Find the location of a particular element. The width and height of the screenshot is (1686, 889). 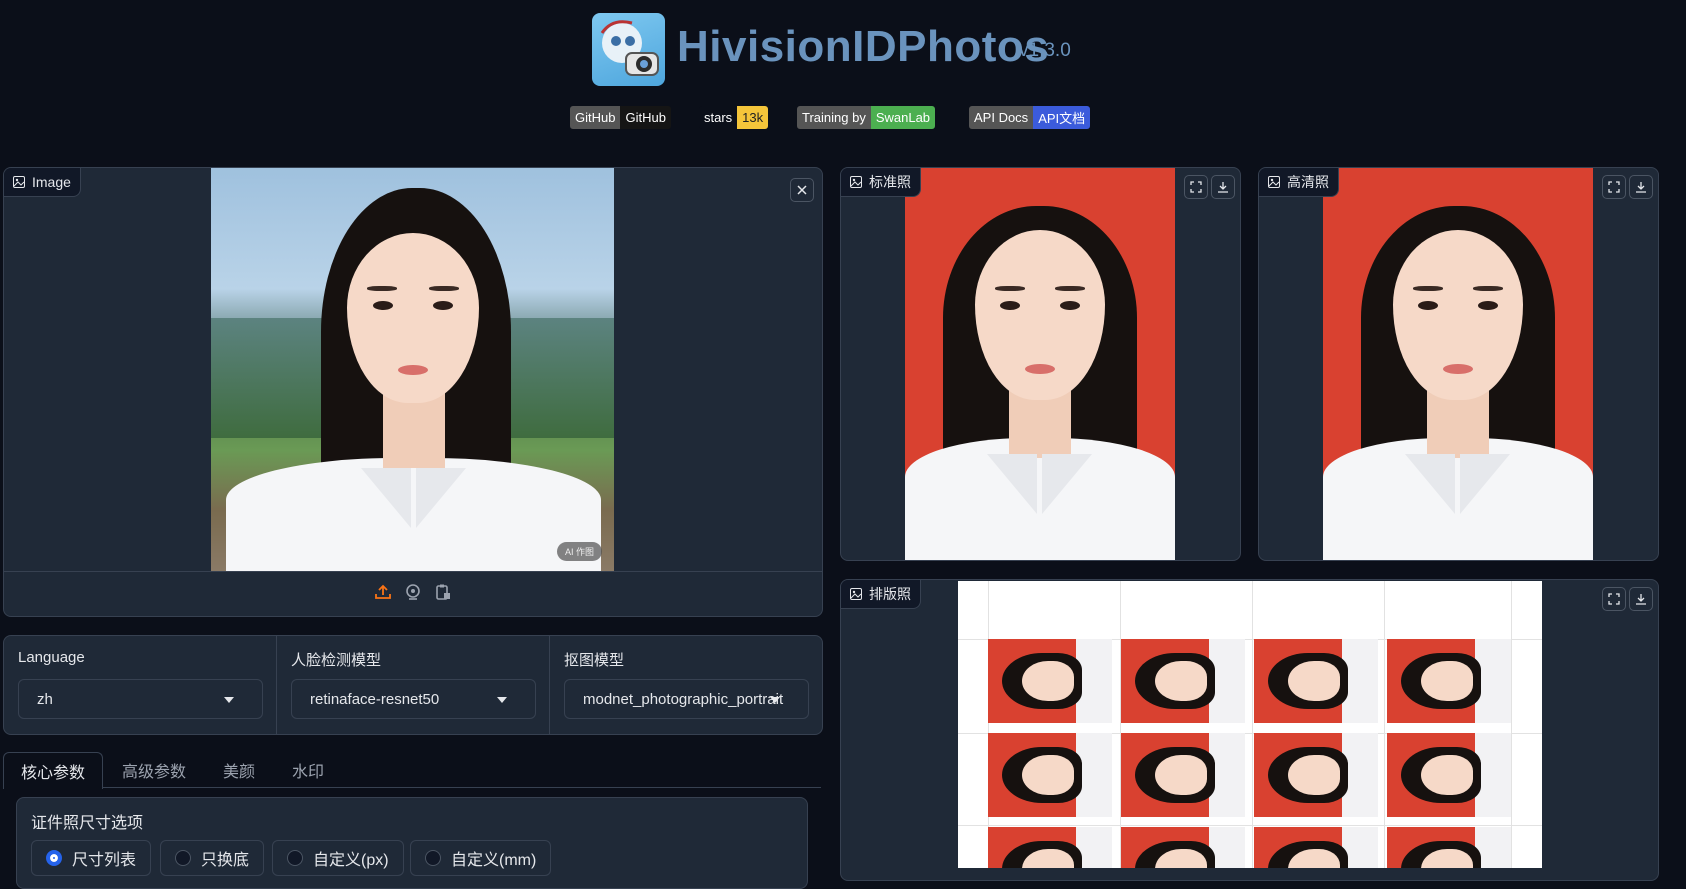

tab-core-params: 核心参数 is located at coordinates (53, 770).